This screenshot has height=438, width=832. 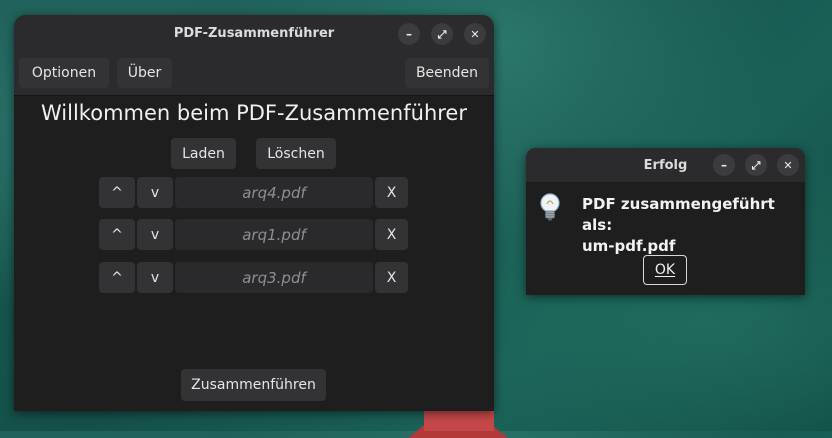 I want to click on file-name-field: arq1.pdf, so click(x=274, y=234).